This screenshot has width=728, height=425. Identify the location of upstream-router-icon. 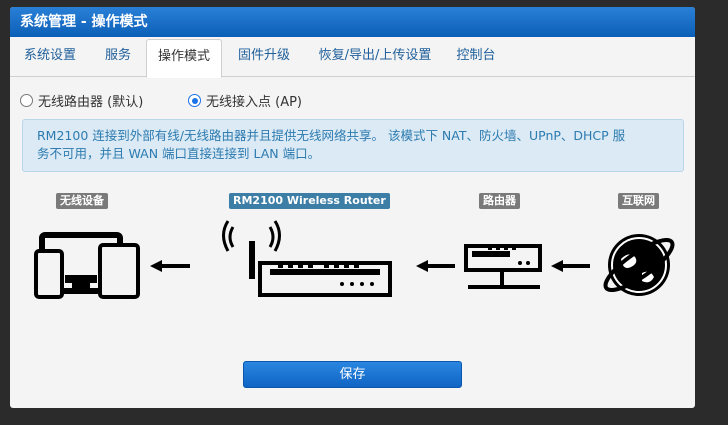
(503, 266).